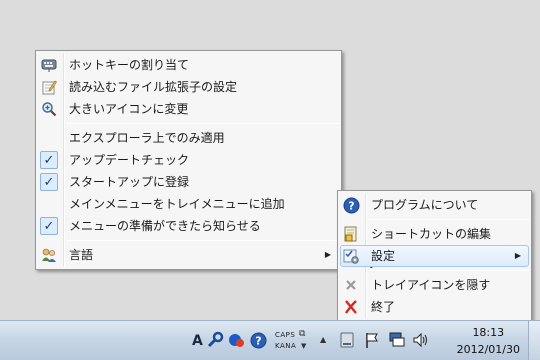 The image size is (540, 360). What do you see at coordinates (49, 255) in the screenshot?
I see `language-people-icon` at bounding box center [49, 255].